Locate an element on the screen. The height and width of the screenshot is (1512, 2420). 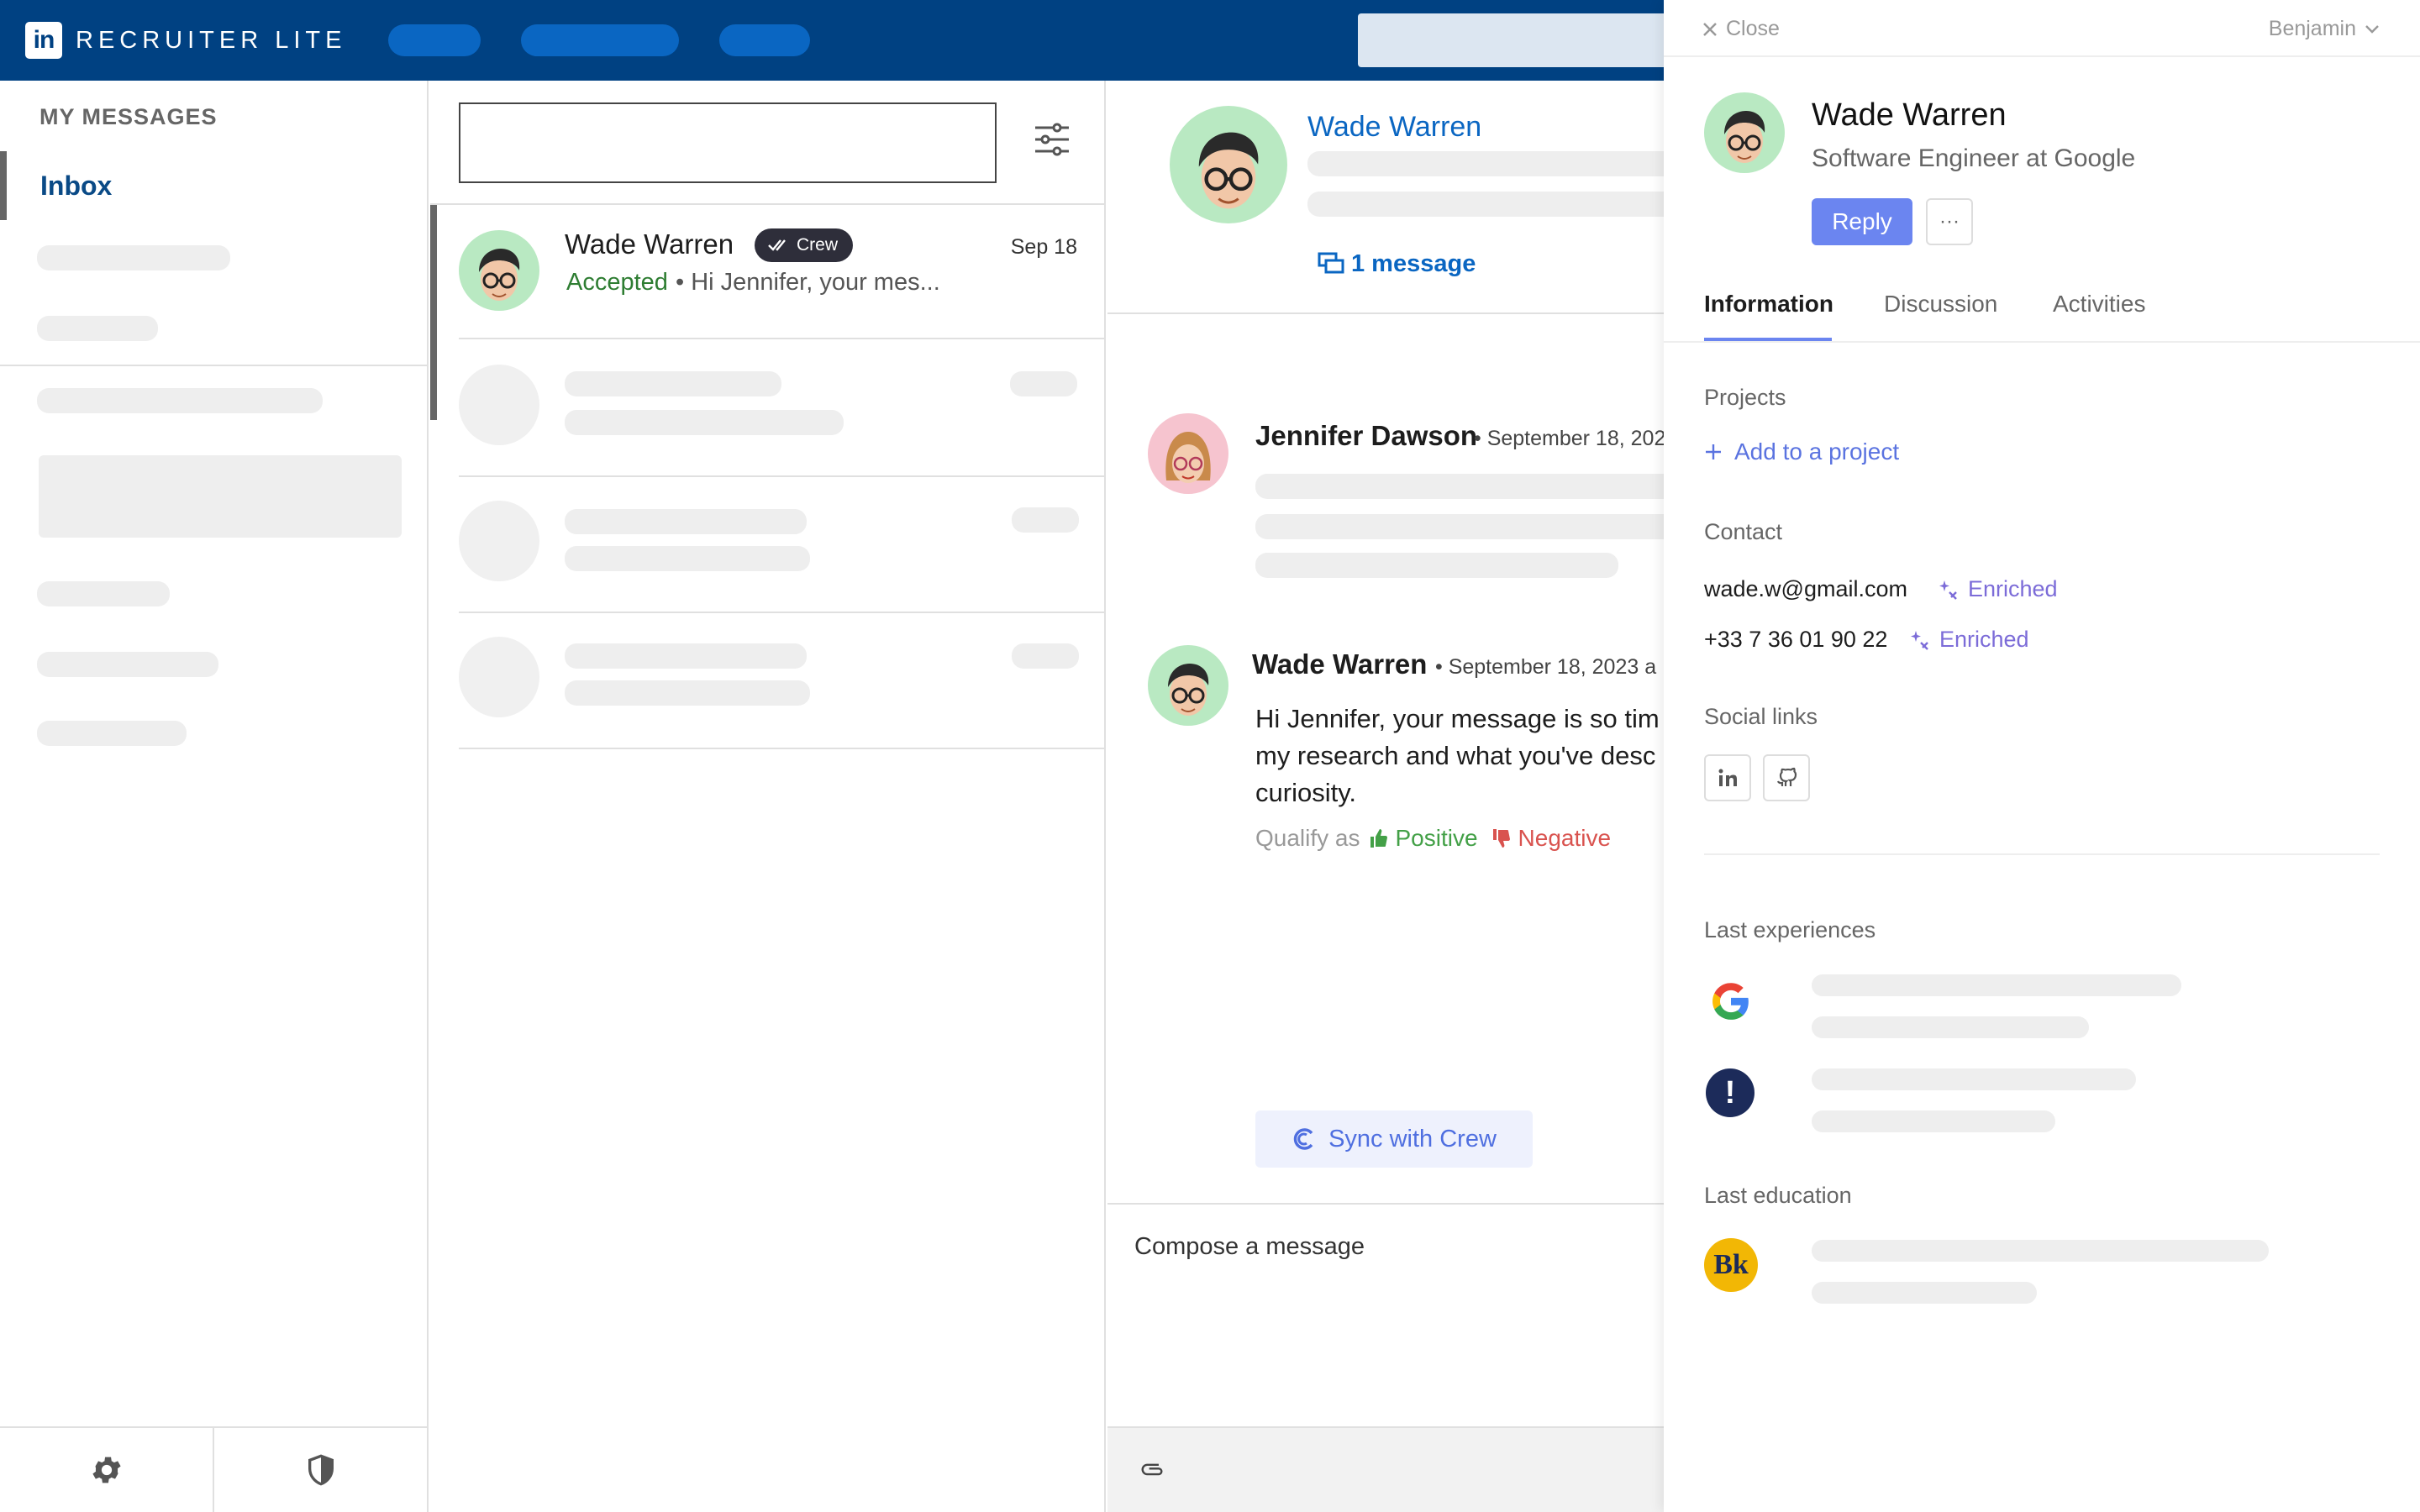
sidebar-footer is located at coordinates (214, 1469).